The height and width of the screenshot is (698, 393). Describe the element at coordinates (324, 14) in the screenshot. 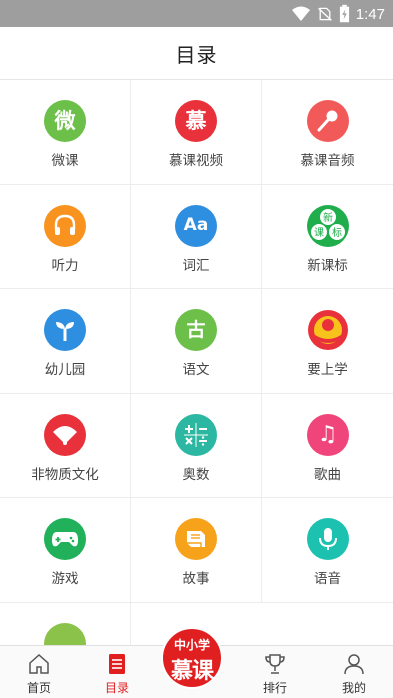

I see `no-sim-icon` at that location.